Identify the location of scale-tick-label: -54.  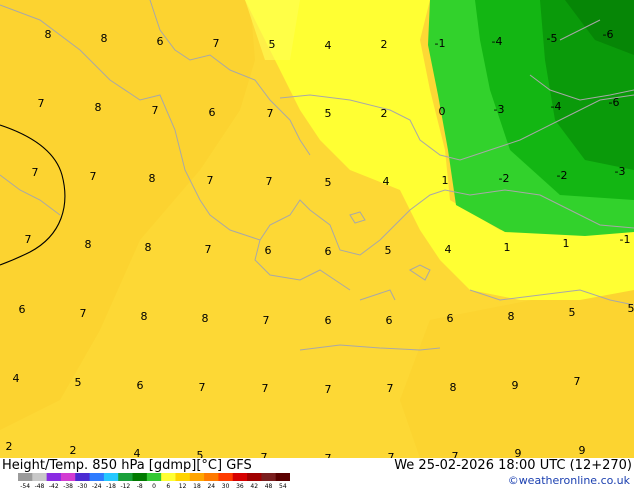
(25, 486).